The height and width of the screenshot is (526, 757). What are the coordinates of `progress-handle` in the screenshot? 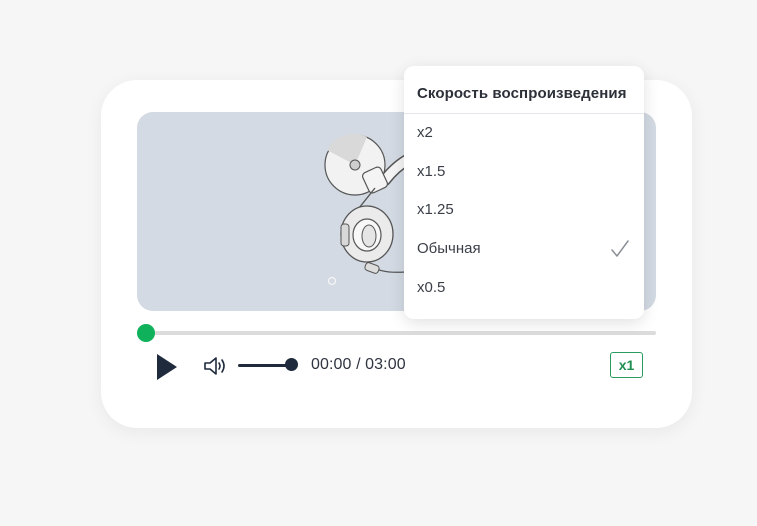 It's located at (146, 333).